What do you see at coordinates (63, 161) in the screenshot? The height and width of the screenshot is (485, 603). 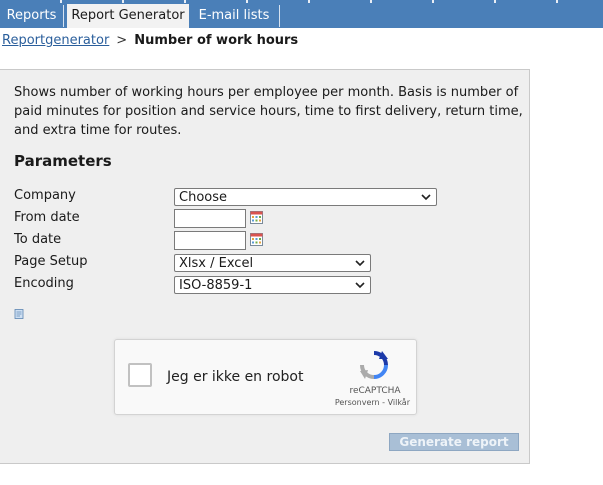 I see `parameters-heading: Parameters` at bounding box center [63, 161].